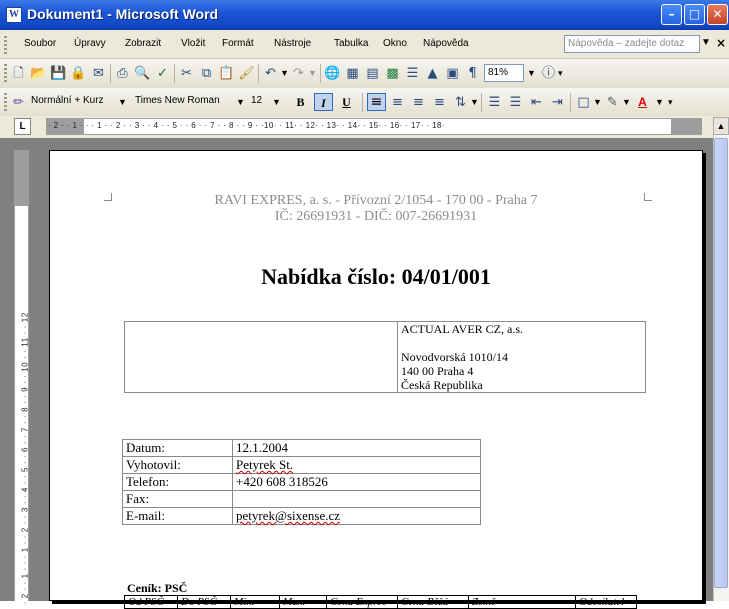  What do you see at coordinates (73, 102) in the screenshot?
I see `style-field: Normální + Kurz` at bounding box center [73, 102].